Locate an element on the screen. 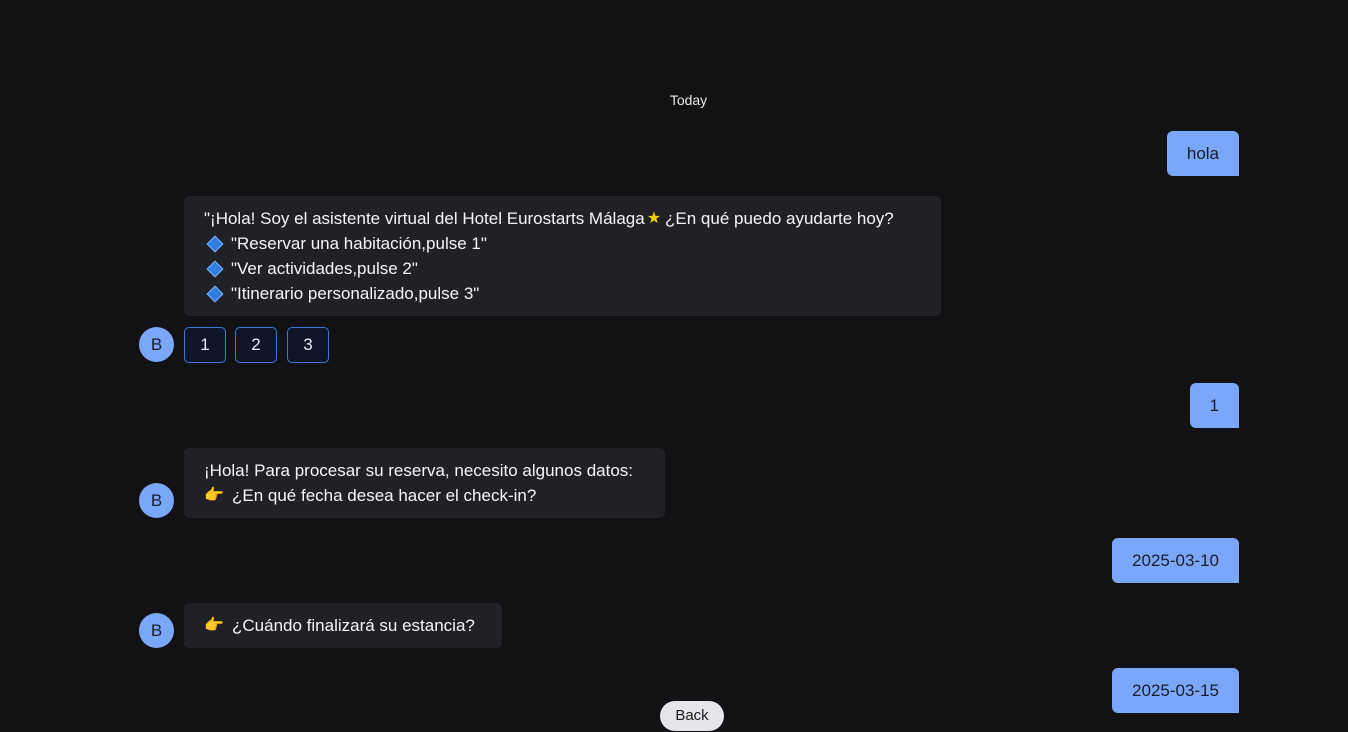 The width and height of the screenshot is (1348, 732). user-message-checkin-date: 2025-03-10 is located at coordinates (1175, 560).